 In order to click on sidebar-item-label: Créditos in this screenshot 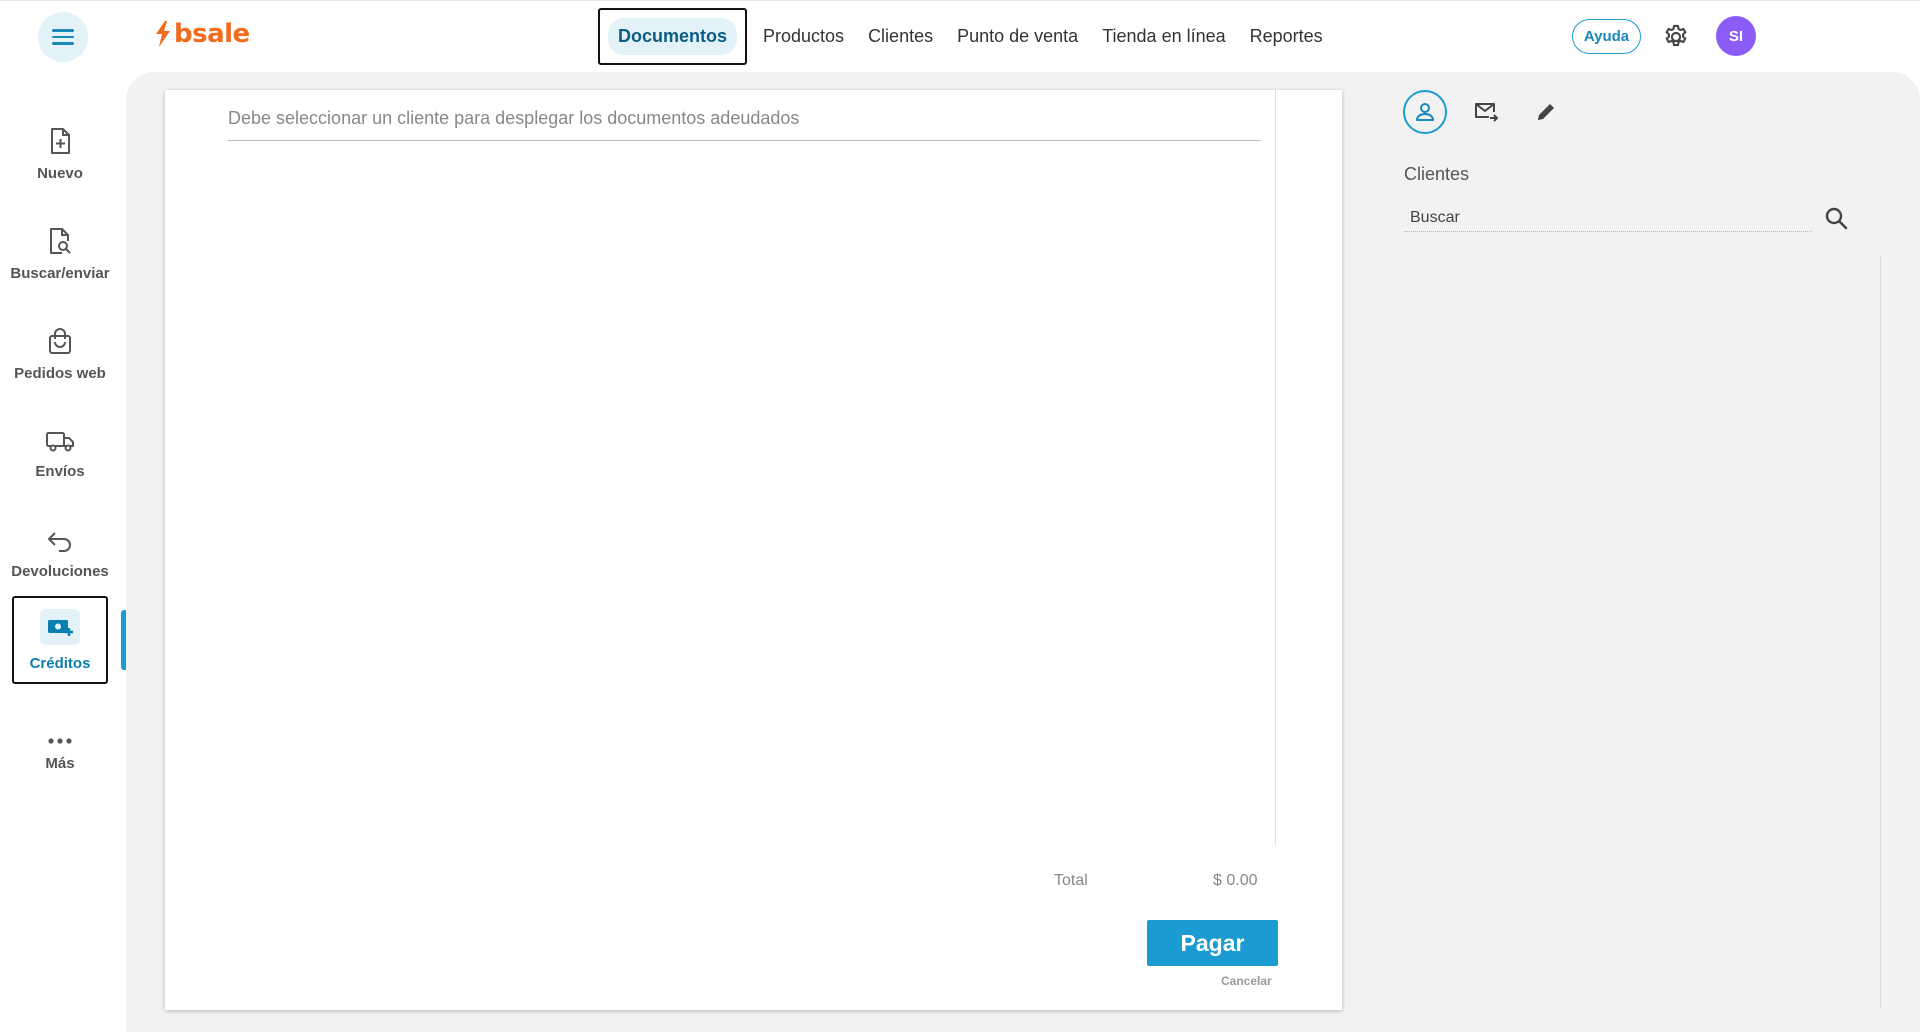, I will do `click(60, 663)`.